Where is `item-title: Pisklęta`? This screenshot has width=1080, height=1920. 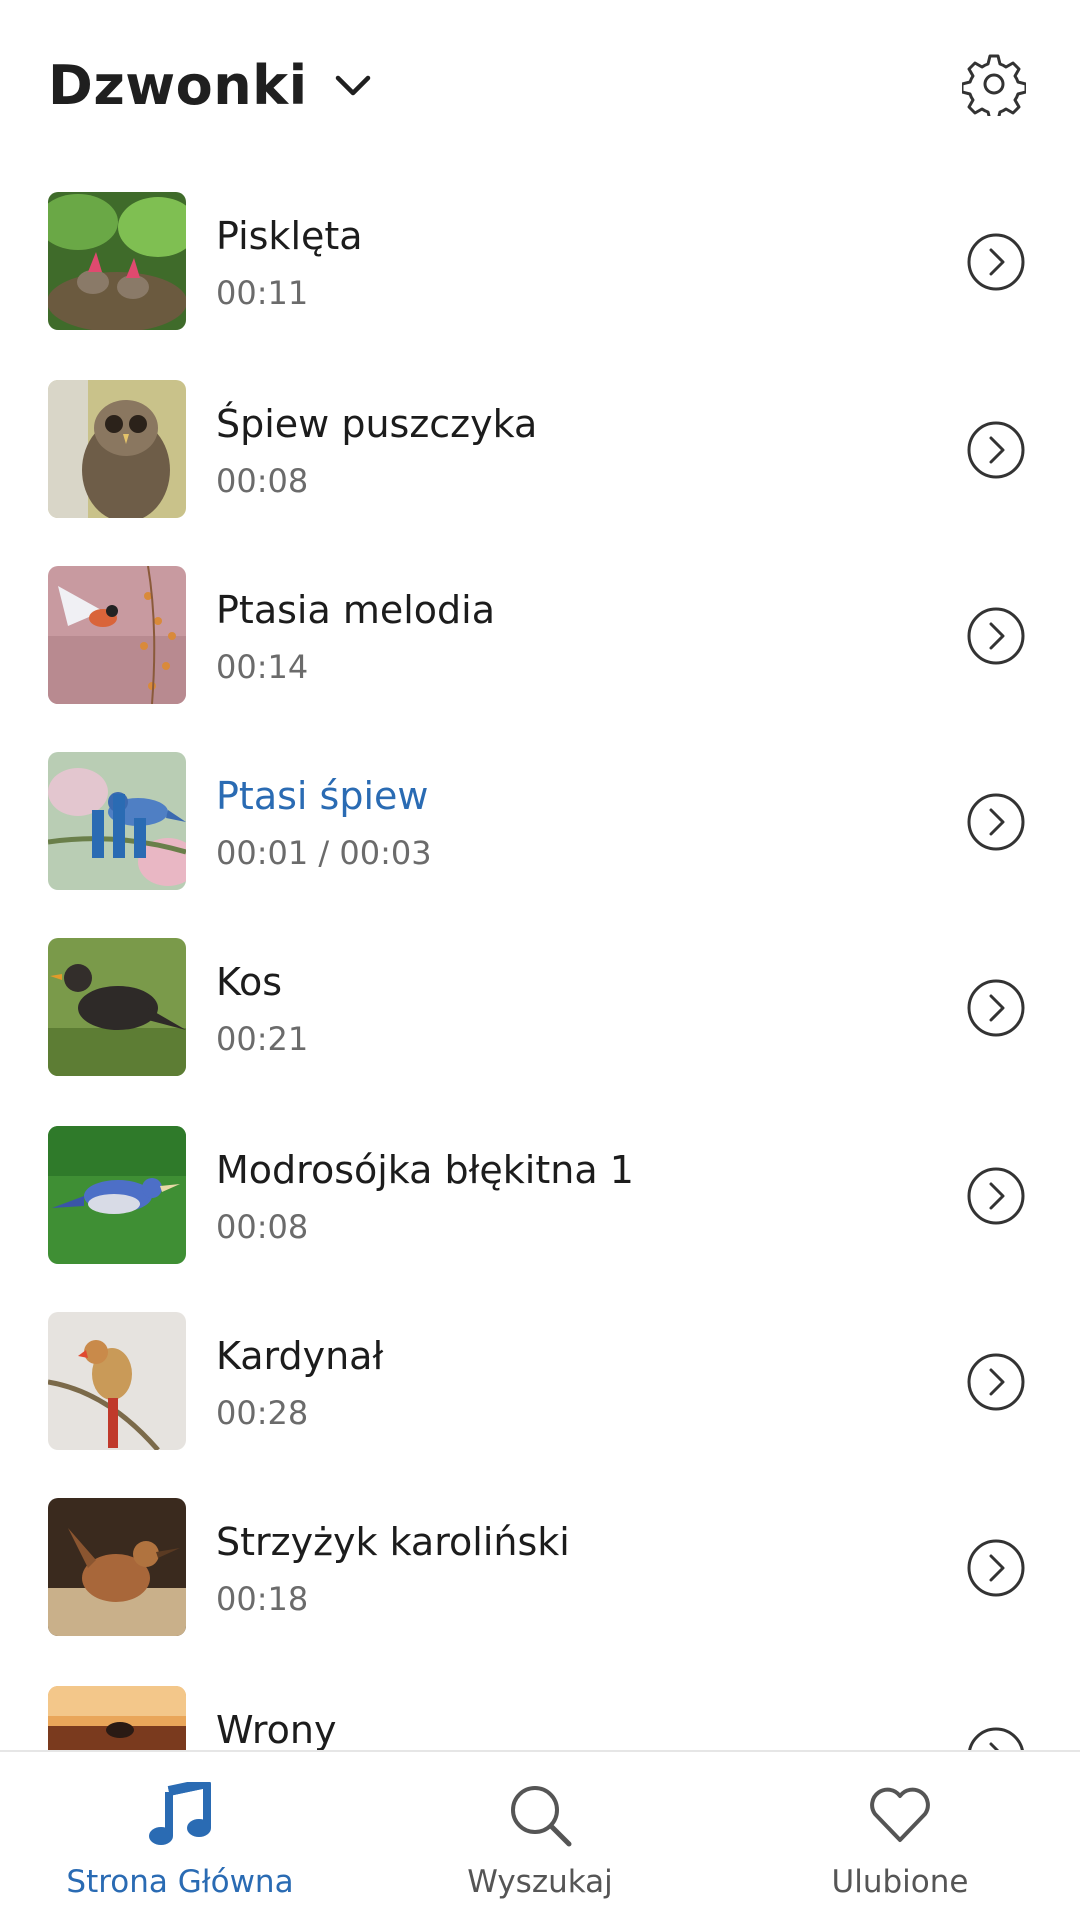 item-title: Pisklęta is located at coordinates (289, 236).